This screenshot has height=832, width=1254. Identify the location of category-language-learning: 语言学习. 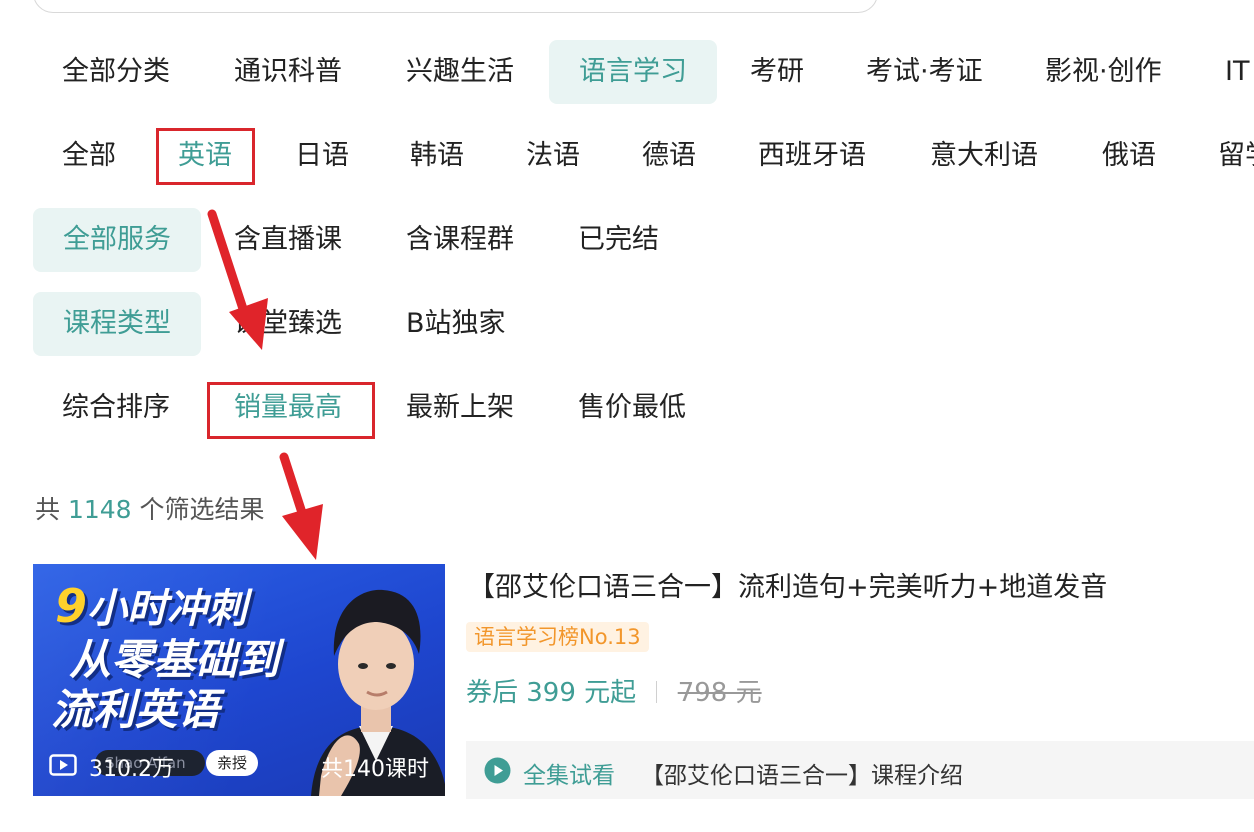
(633, 72).